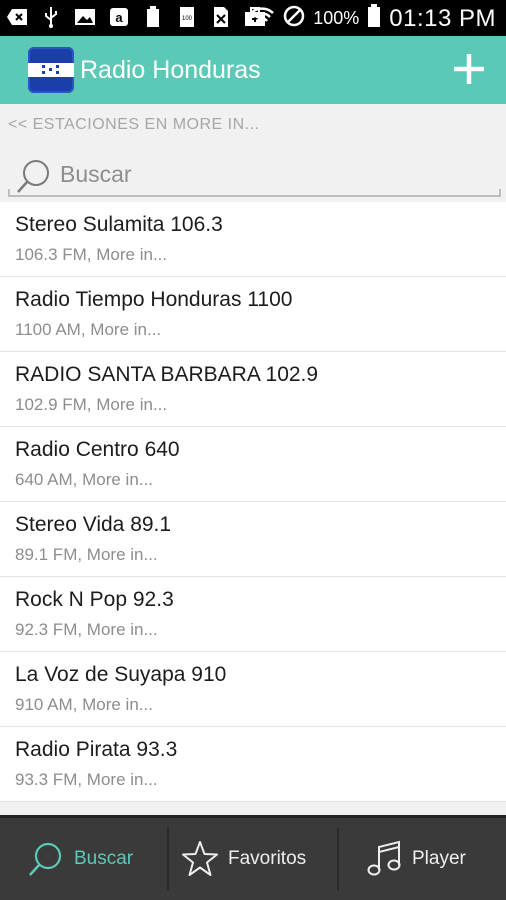 This screenshot has width=506, height=900. I want to click on tab-buscar: Buscar, so click(79, 859).